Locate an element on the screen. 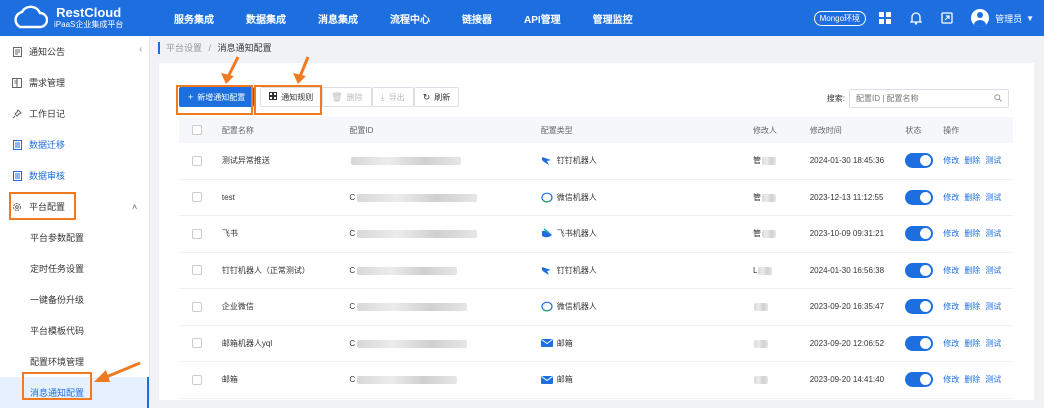 This screenshot has width=1044, height=408. select-all-checkbox is located at coordinates (197, 130).